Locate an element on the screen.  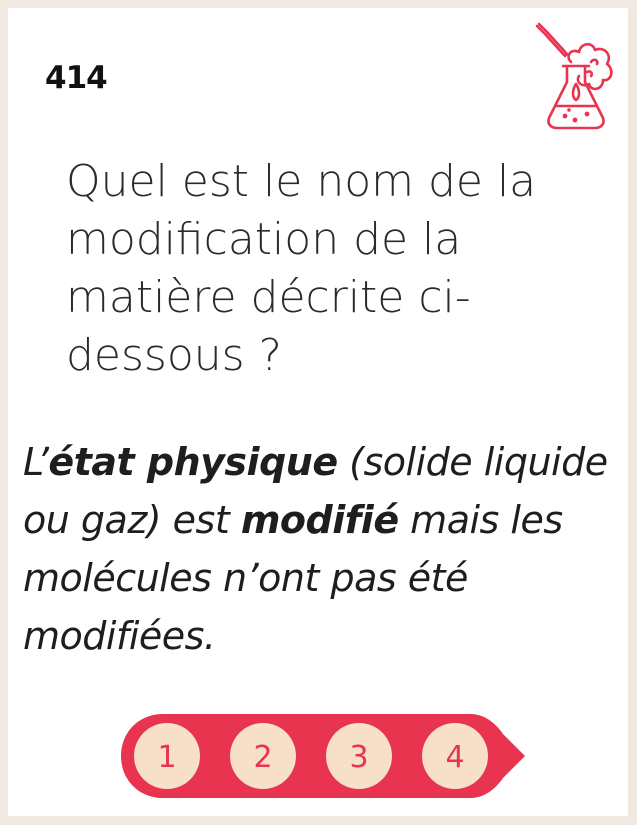
step-3: 3 is located at coordinates (359, 756).